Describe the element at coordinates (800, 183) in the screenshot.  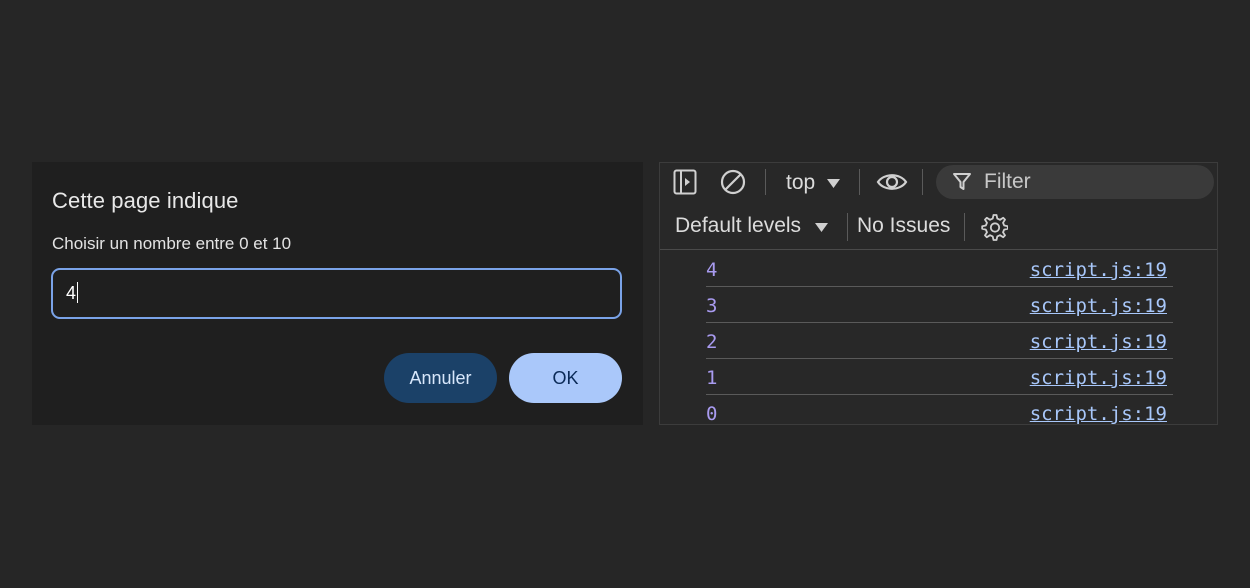
I see `context-selector-label: top` at that location.